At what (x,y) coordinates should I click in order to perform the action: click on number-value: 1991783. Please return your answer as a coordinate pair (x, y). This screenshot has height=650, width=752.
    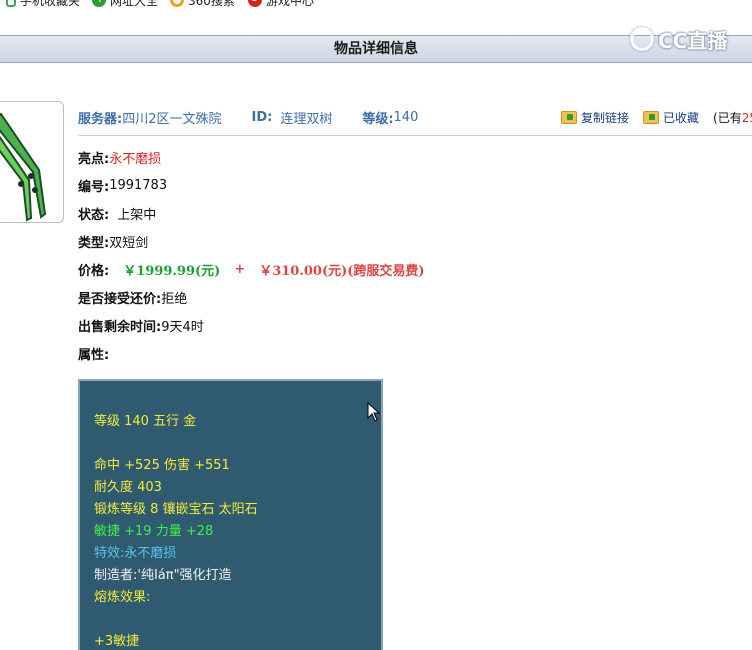
    Looking at the image, I should click on (138, 185).